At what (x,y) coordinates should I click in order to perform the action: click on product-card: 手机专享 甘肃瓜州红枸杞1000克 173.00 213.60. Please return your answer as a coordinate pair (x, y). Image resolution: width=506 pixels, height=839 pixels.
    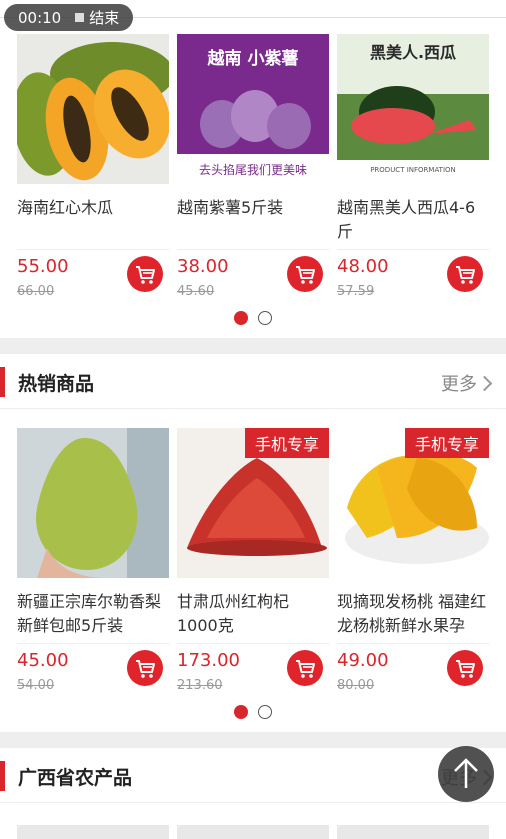
    Looking at the image, I should click on (253, 571).